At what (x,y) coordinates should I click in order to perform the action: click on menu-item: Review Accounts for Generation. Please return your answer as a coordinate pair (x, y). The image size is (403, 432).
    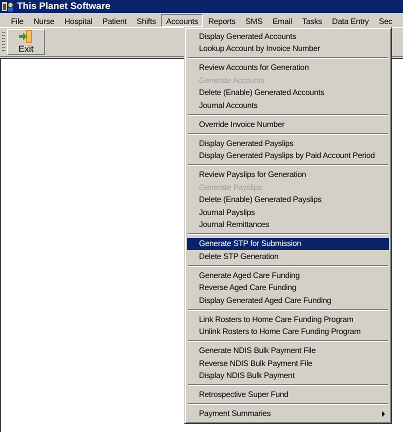
    Looking at the image, I should click on (288, 68).